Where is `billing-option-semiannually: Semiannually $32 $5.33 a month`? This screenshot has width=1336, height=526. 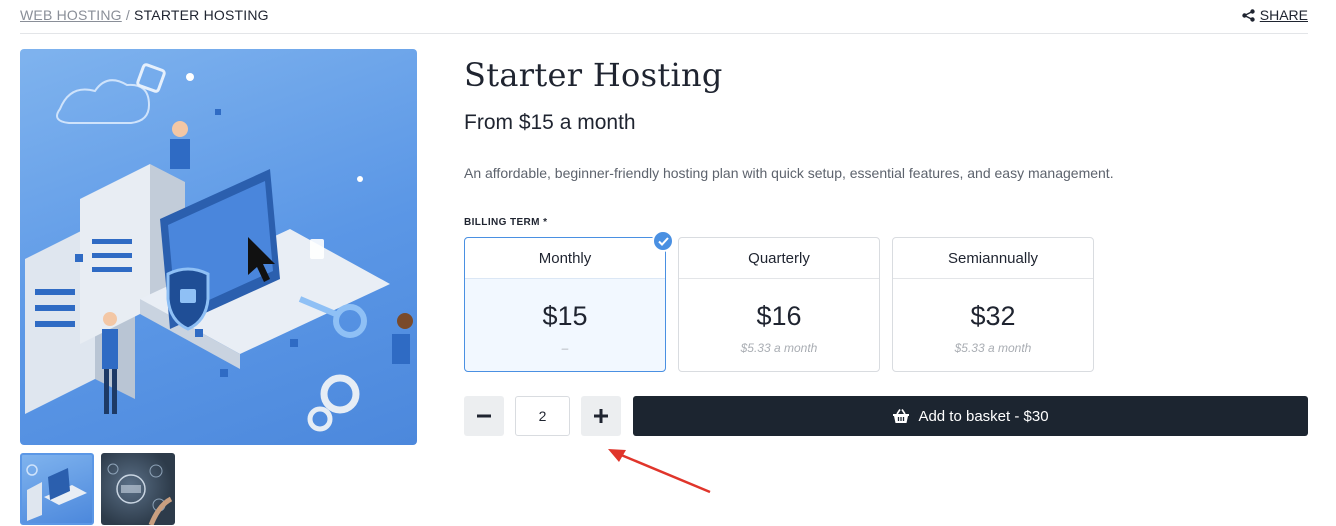 billing-option-semiannually: Semiannually $32 $5.33 a month is located at coordinates (993, 304).